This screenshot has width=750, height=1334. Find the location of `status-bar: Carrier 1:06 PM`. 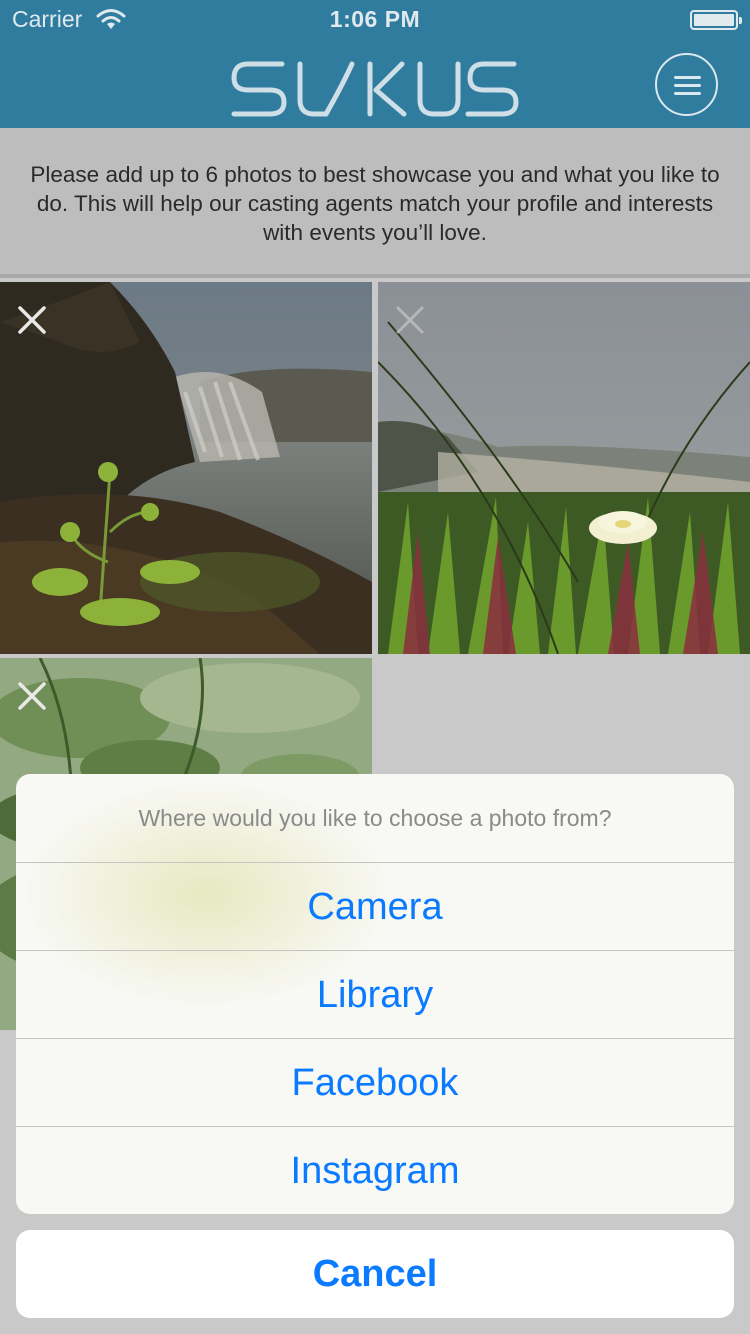

status-bar: Carrier 1:06 PM is located at coordinates (375, 20).